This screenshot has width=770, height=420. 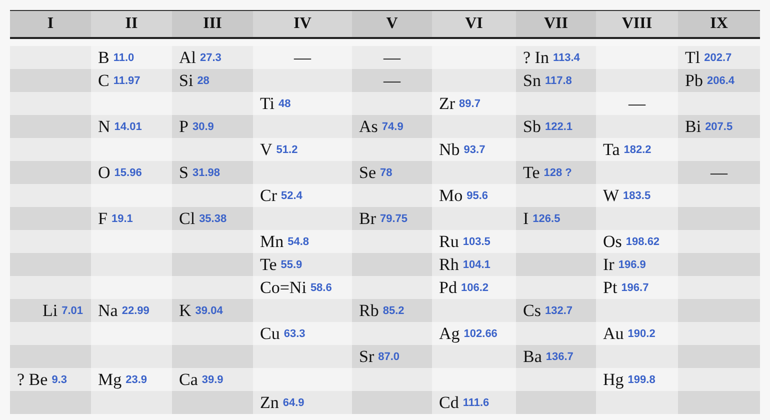 I want to click on element-symbol: Ta, so click(x=611, y=150).